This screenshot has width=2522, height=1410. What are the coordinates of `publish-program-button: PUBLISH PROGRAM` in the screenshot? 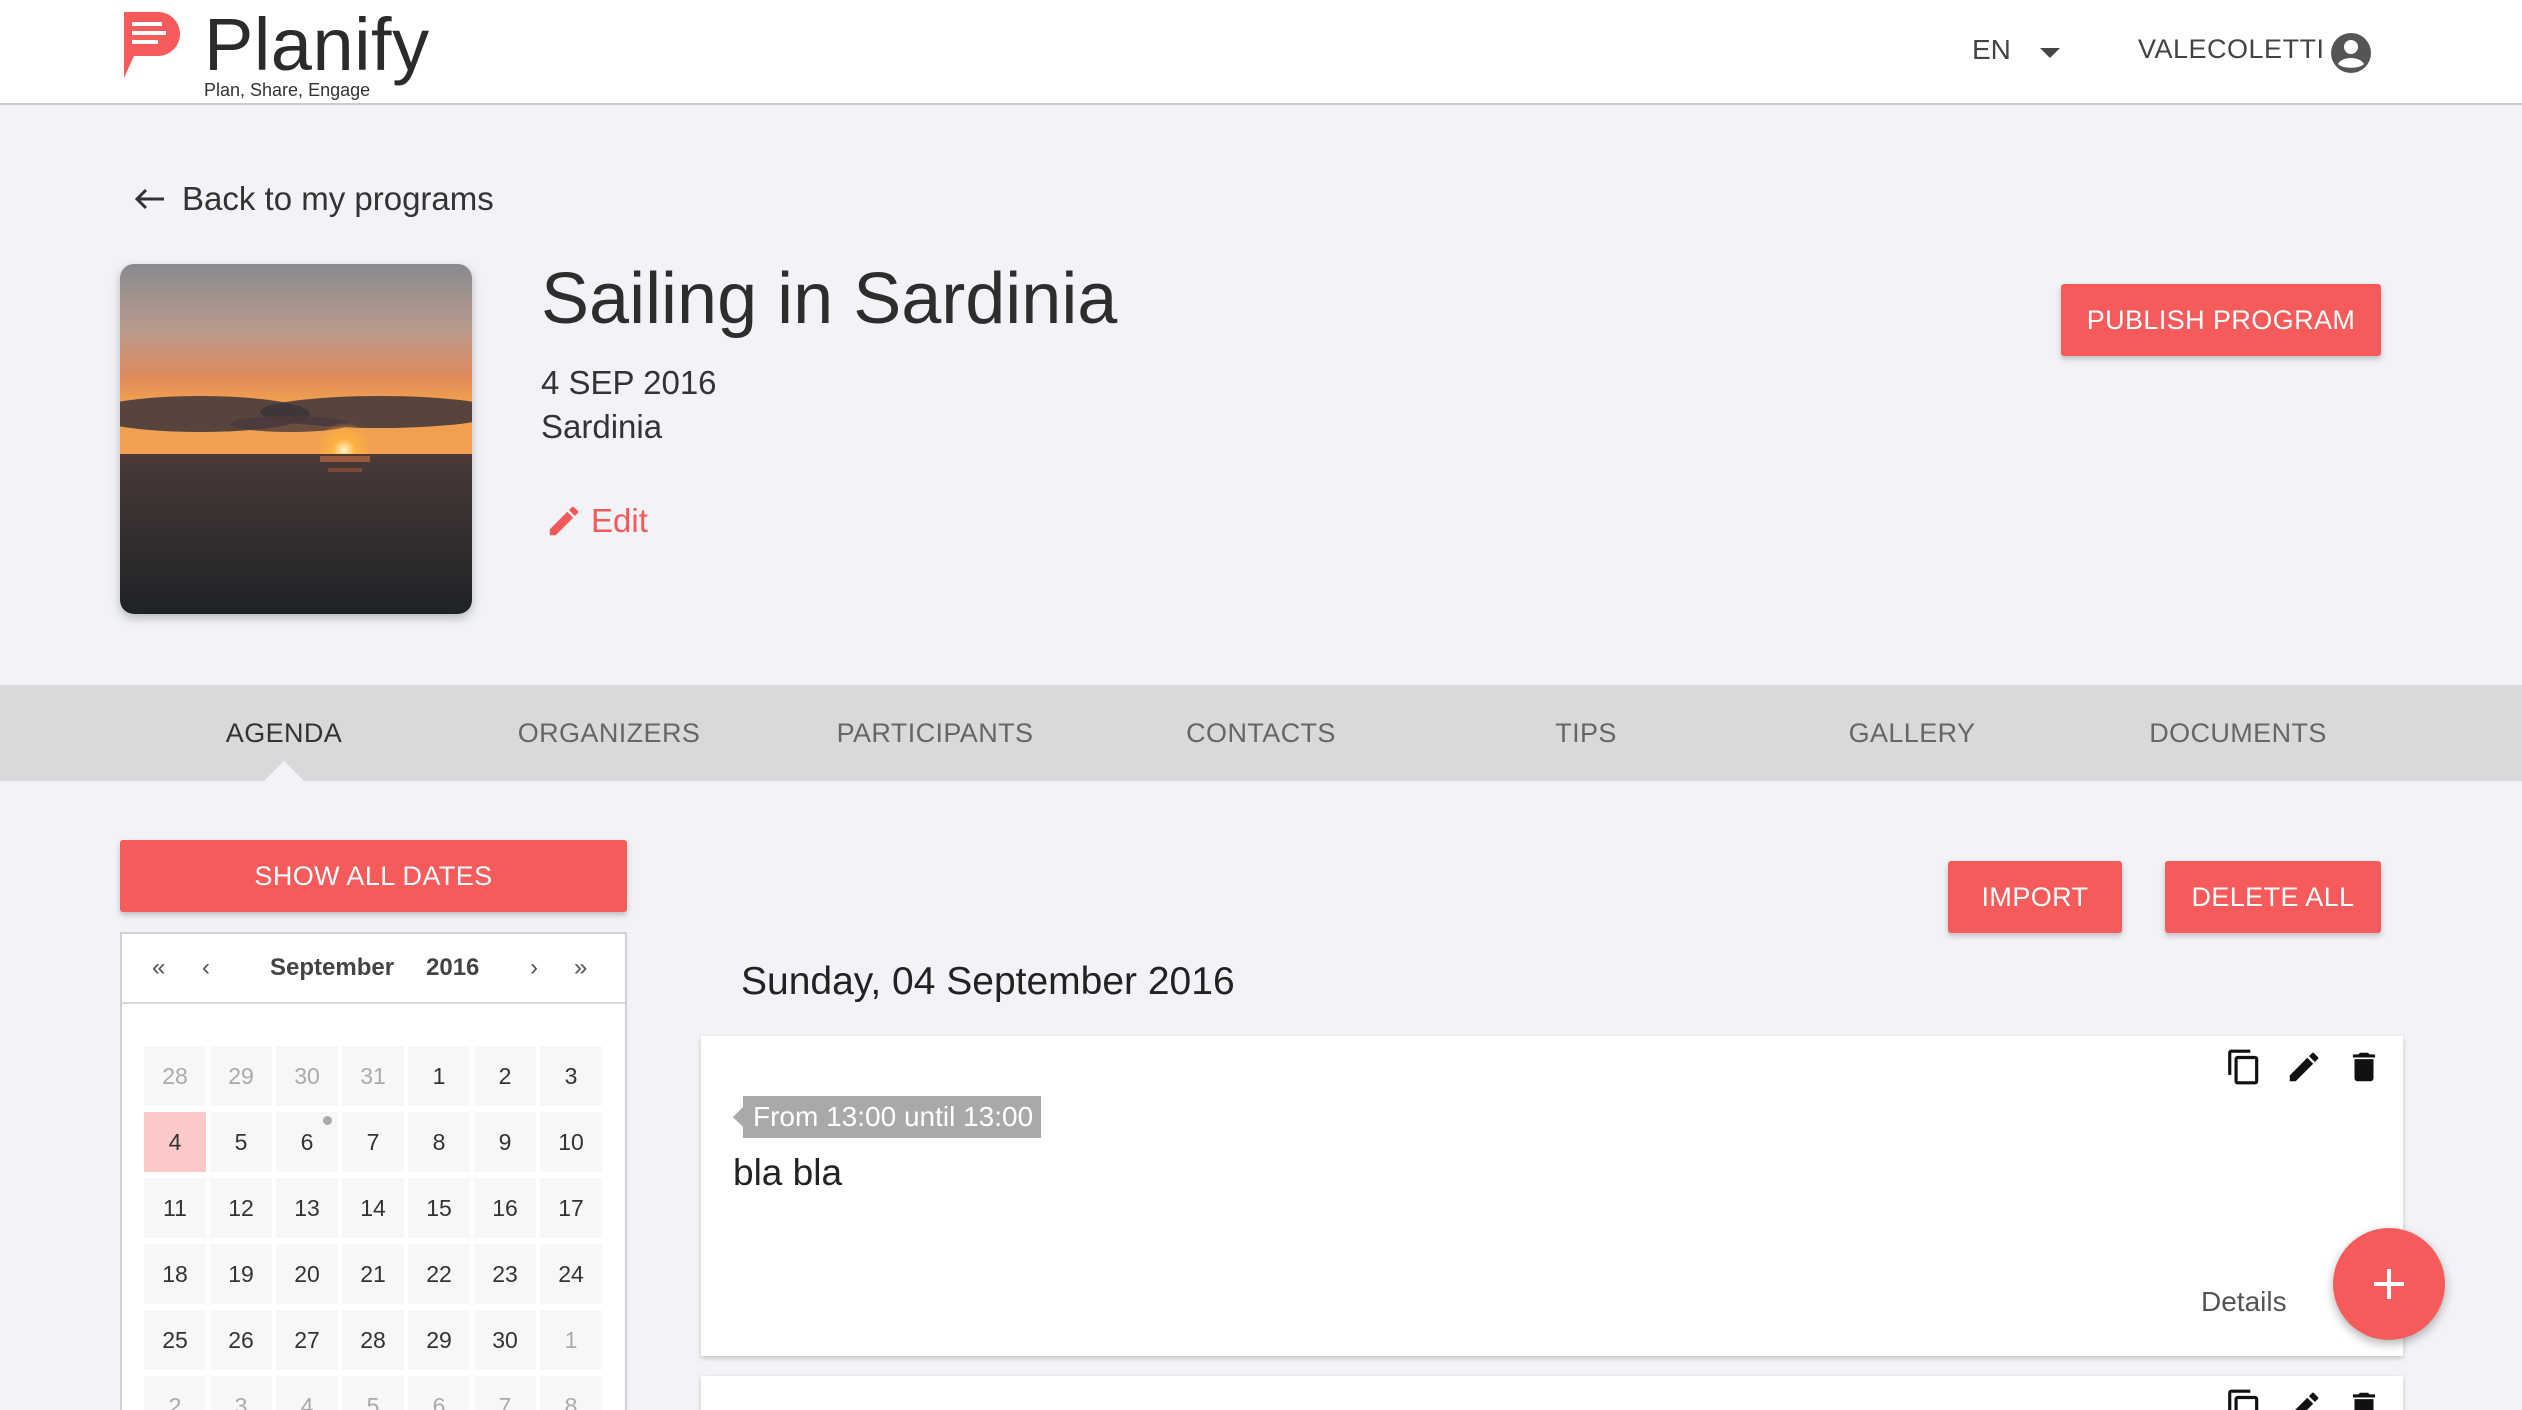 It's located at (2221, 320).